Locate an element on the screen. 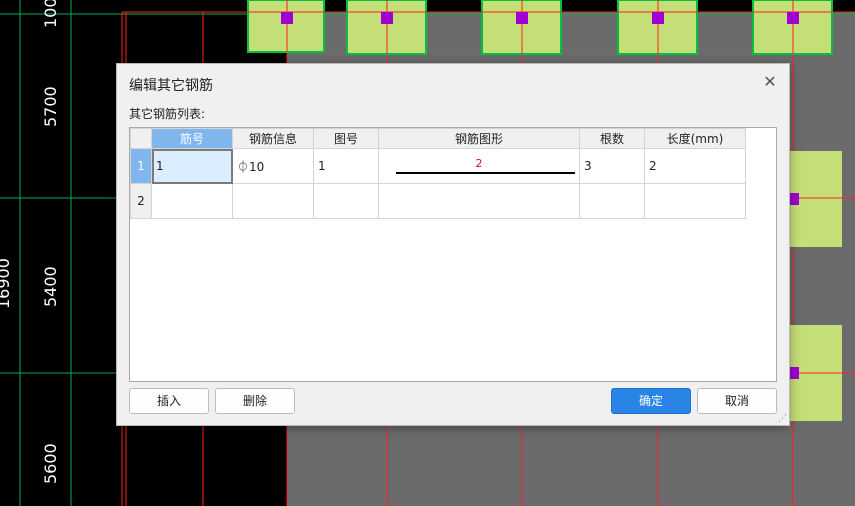 This screenshot has height=506, width=855. cell-bar-info: ⏀10 is located at coordinates (273, 166).